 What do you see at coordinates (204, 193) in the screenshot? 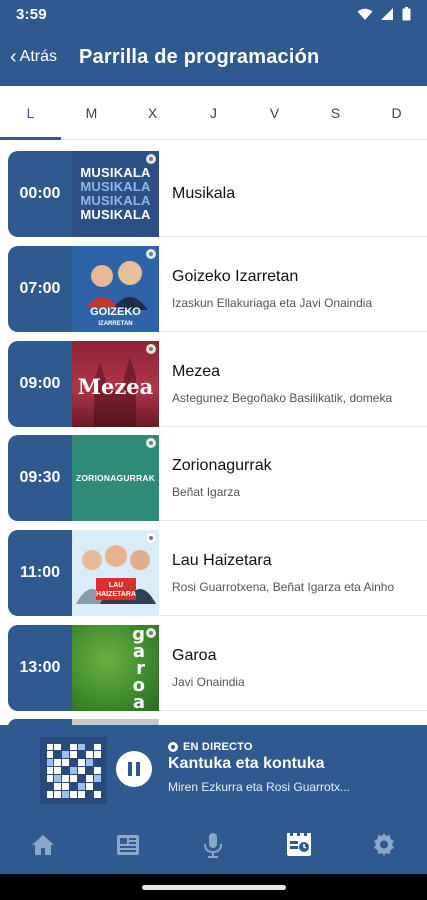
I see `program-title: Musikala` at bounding box center [204, 193].